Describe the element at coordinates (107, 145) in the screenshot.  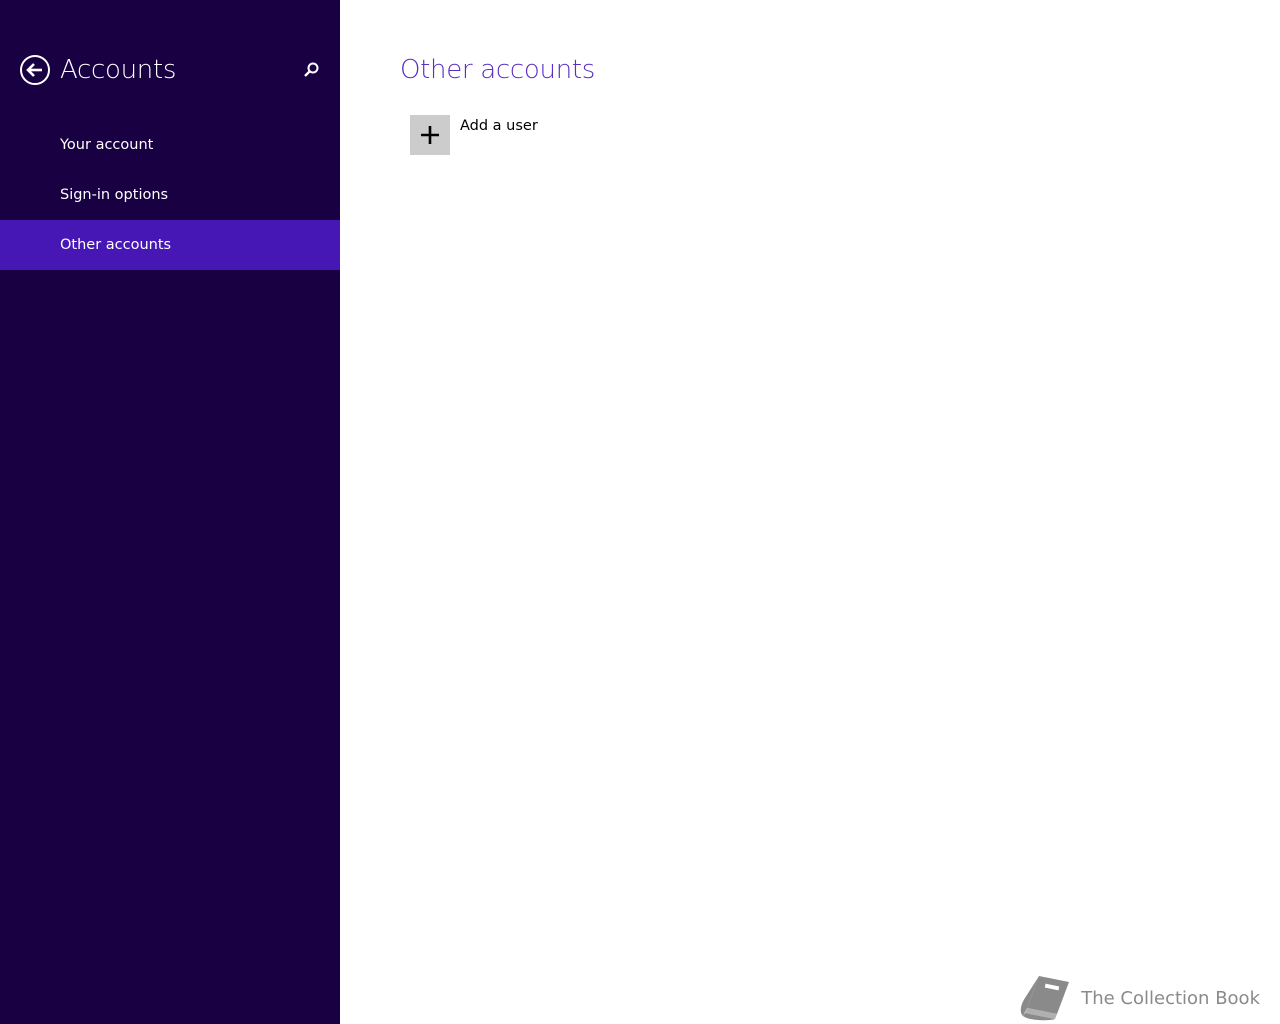
I see `sidebar-item-label: Your account` at that location.